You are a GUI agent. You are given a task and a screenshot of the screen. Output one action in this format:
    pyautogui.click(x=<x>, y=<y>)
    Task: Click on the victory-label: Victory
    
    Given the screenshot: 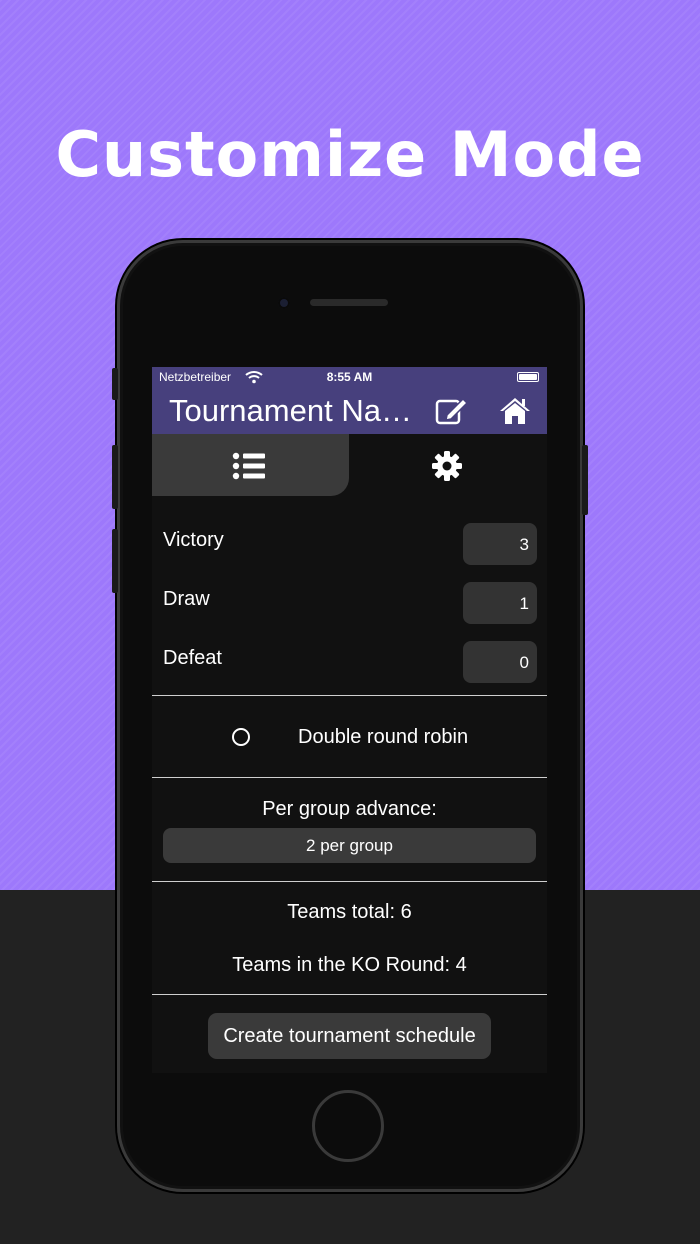 What is the action you would take?
    pyautogui.click(x=193, y=540)
    